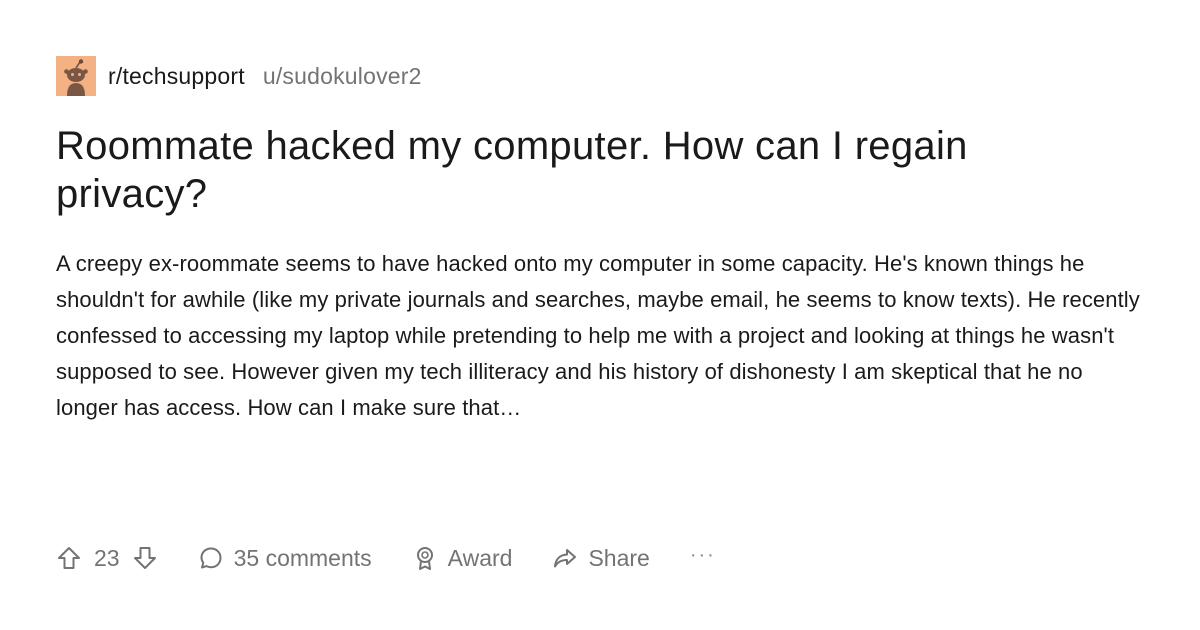 Image resolution: width=1200 pixels, height=630 pixels. I want to click on award-button: Award, so click(462, 558).